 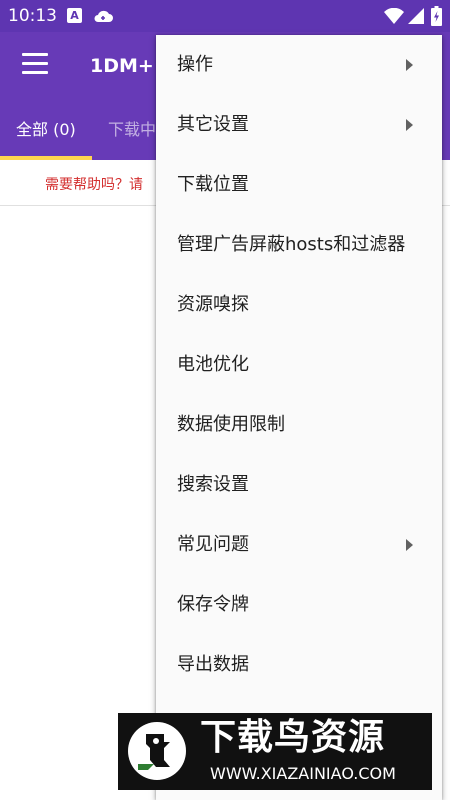 I want to click on menu-item-export-data: 导出数据, so click(x=299, y=665).